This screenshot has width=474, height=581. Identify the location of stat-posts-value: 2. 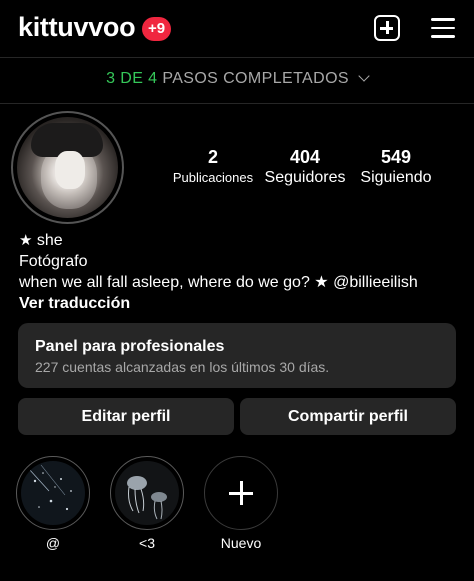
(212, 157).